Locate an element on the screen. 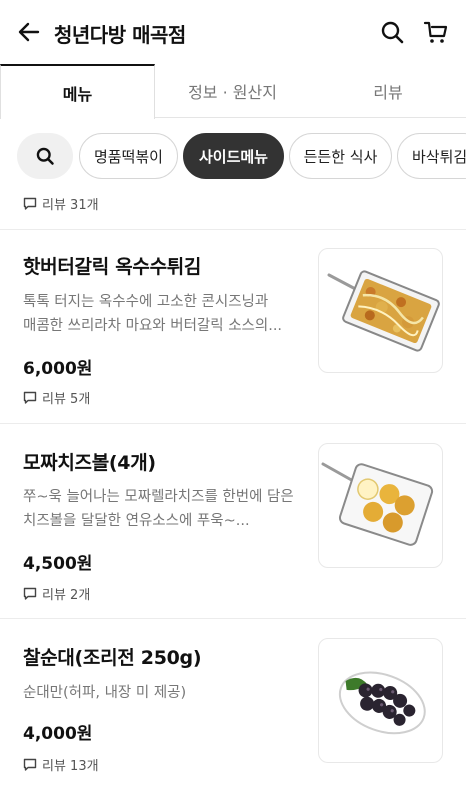 This screenshot has height=793, width=466. item-name: 핫버터갈릭 옥수수튀김 is located at coordinates (112, 267).